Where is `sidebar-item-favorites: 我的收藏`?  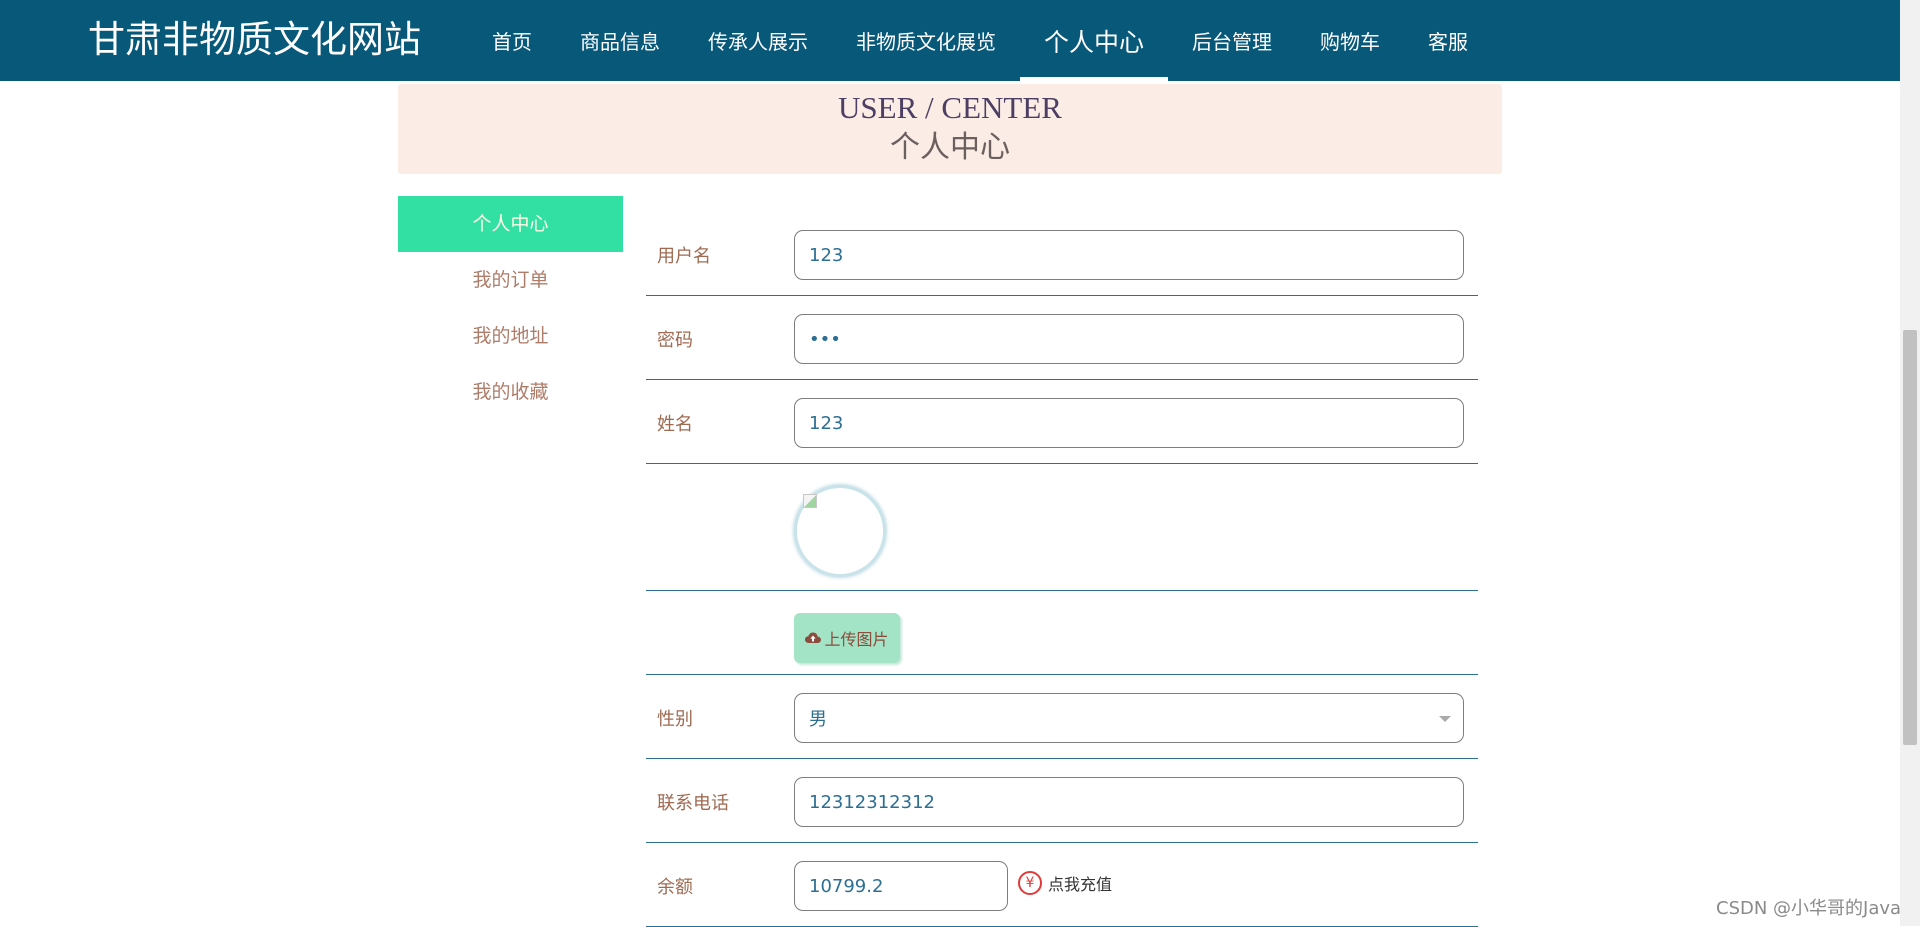 sidebar-item-favorites: 我的收藏 is located at coordinates (510, 392).